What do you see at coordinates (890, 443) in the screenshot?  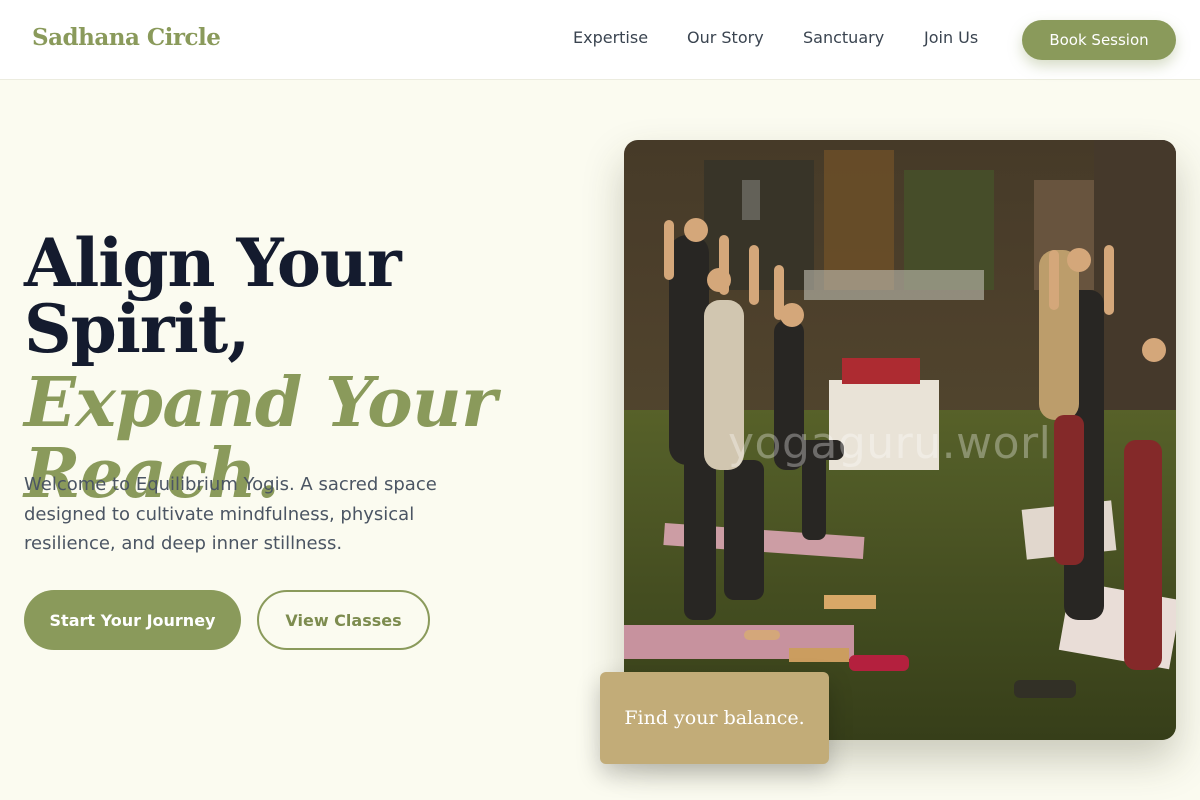 I see `watermark-text: yogaguru.worl` at bounding box center [890, 443].